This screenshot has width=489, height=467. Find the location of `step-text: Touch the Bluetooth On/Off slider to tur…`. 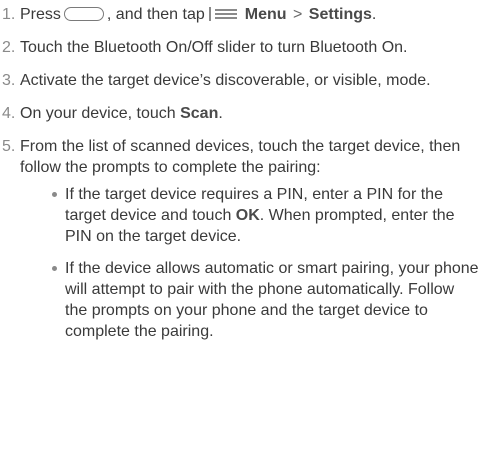

step-text: Touch the Bluetooth On/Off slider to tur… is located at coordinates (214, 47).